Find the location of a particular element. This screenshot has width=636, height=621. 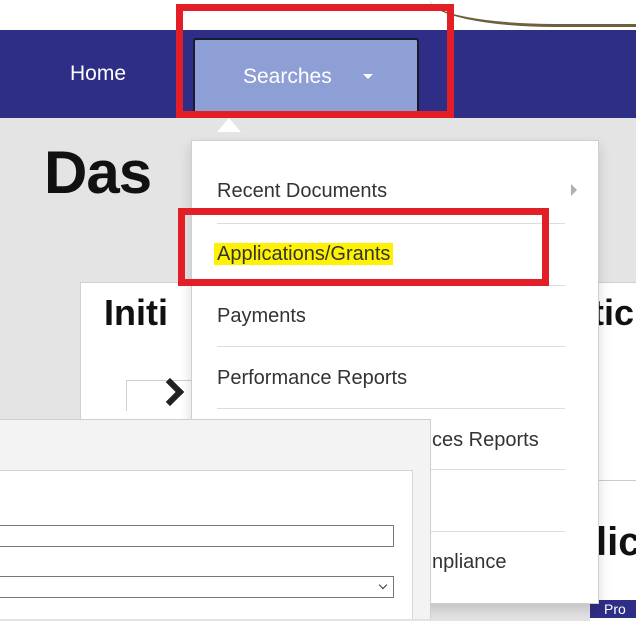

menu-item-reports: ces Reports is located at coordinates (485, 440).